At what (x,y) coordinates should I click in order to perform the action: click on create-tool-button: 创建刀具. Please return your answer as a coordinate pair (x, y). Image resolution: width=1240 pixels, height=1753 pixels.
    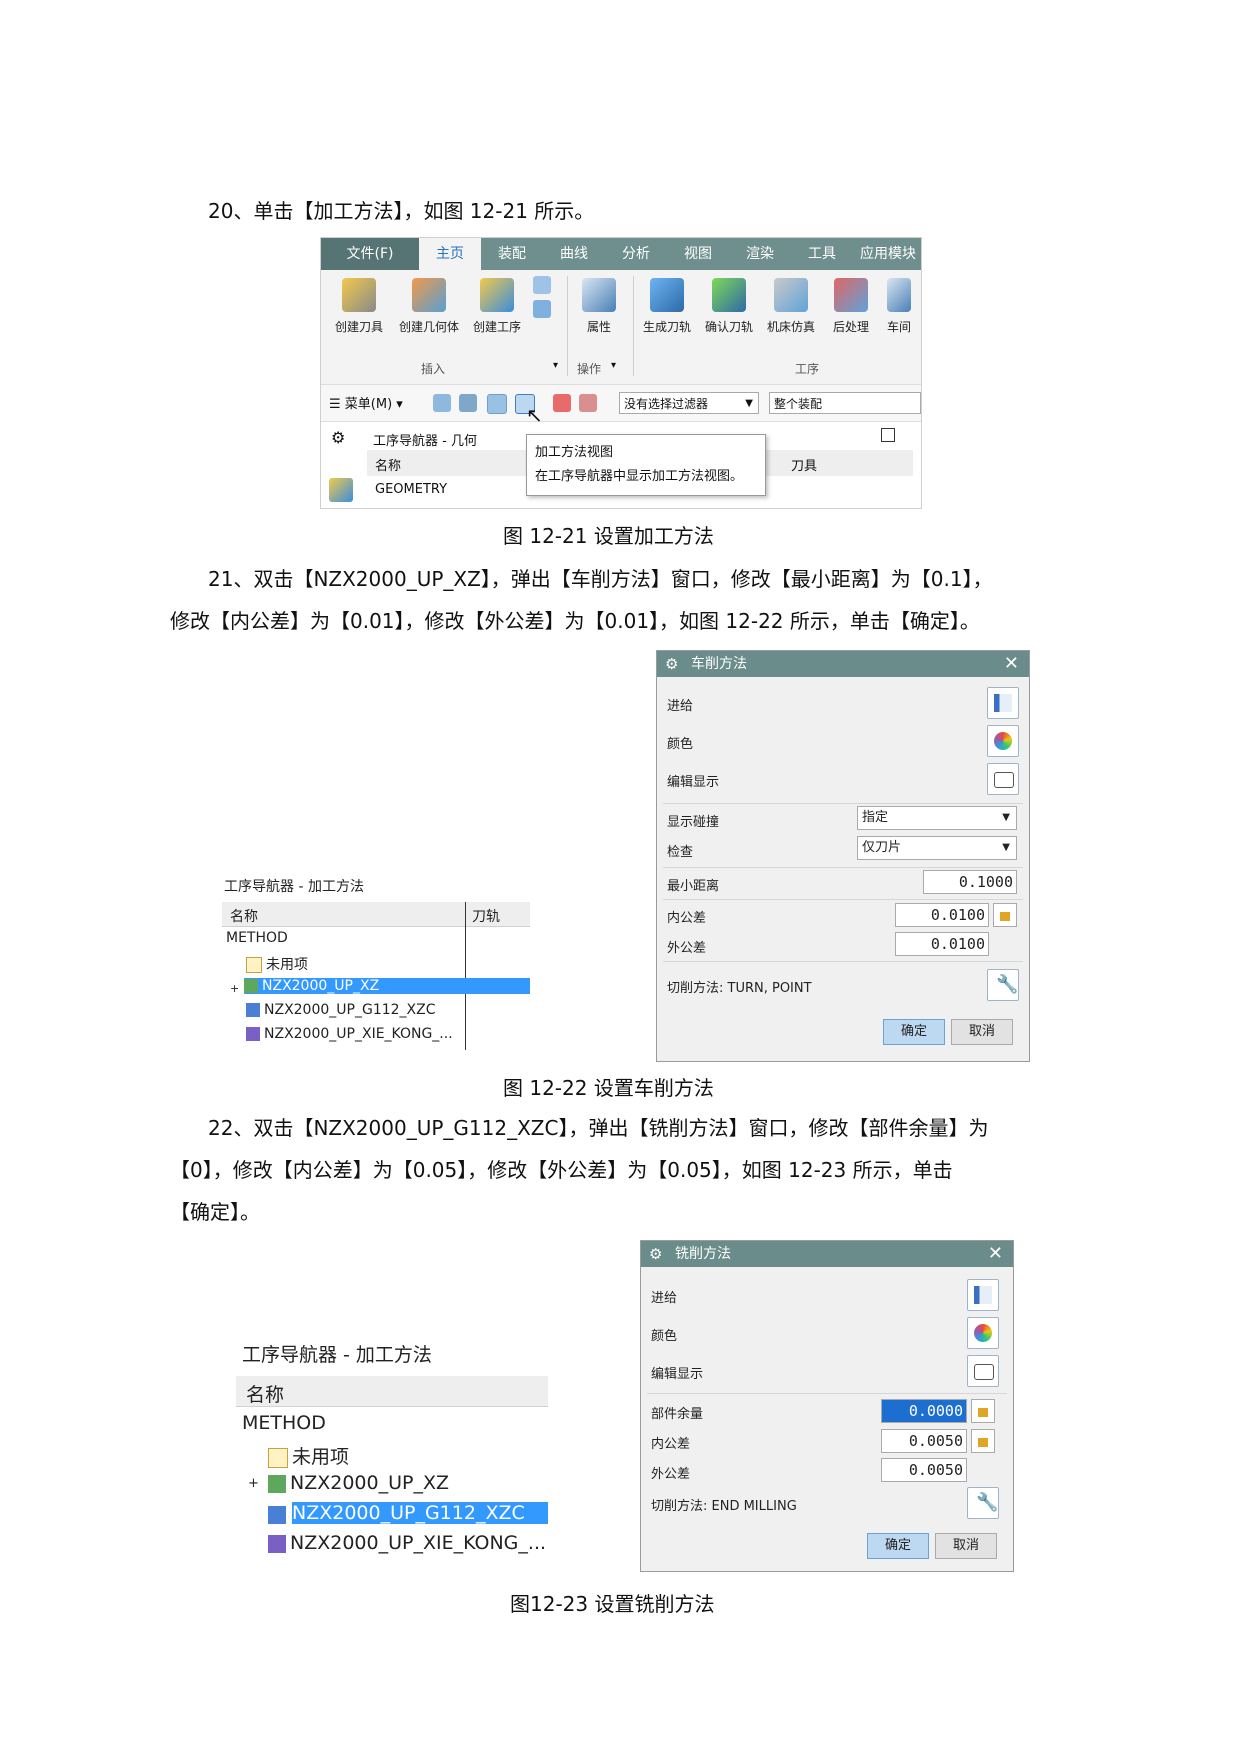
    Looking at the image, I should click on (359, 306).